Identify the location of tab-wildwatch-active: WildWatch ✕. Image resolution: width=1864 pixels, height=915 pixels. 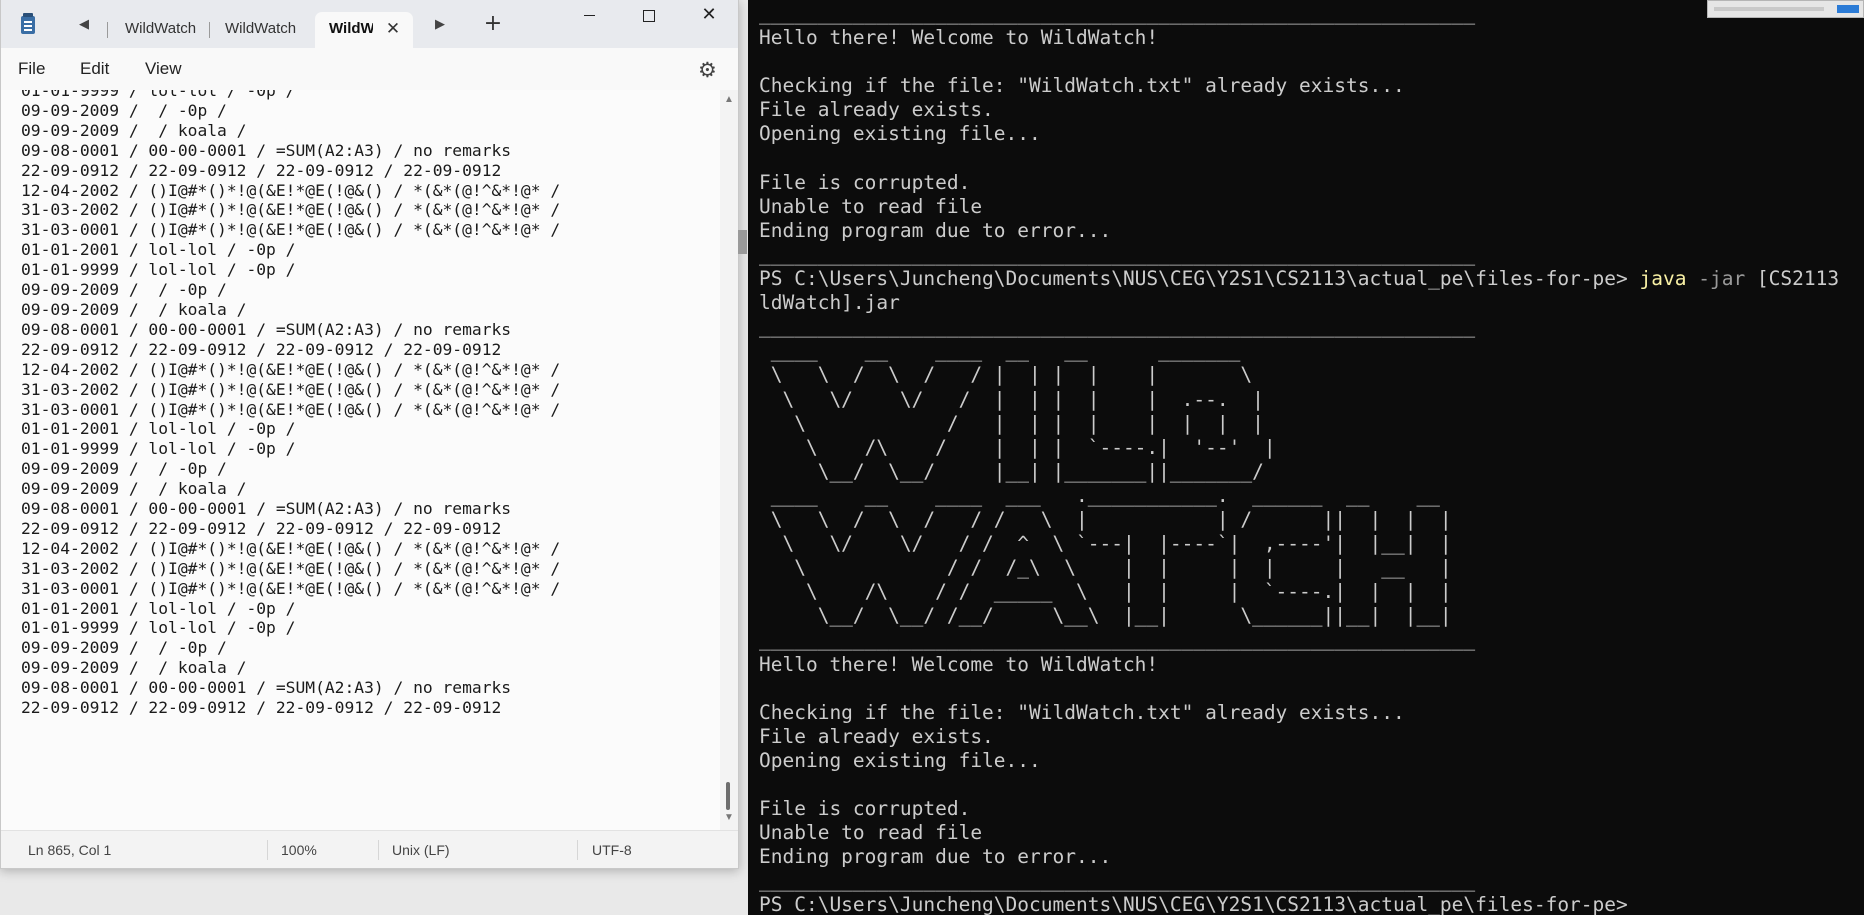
(364, 30).